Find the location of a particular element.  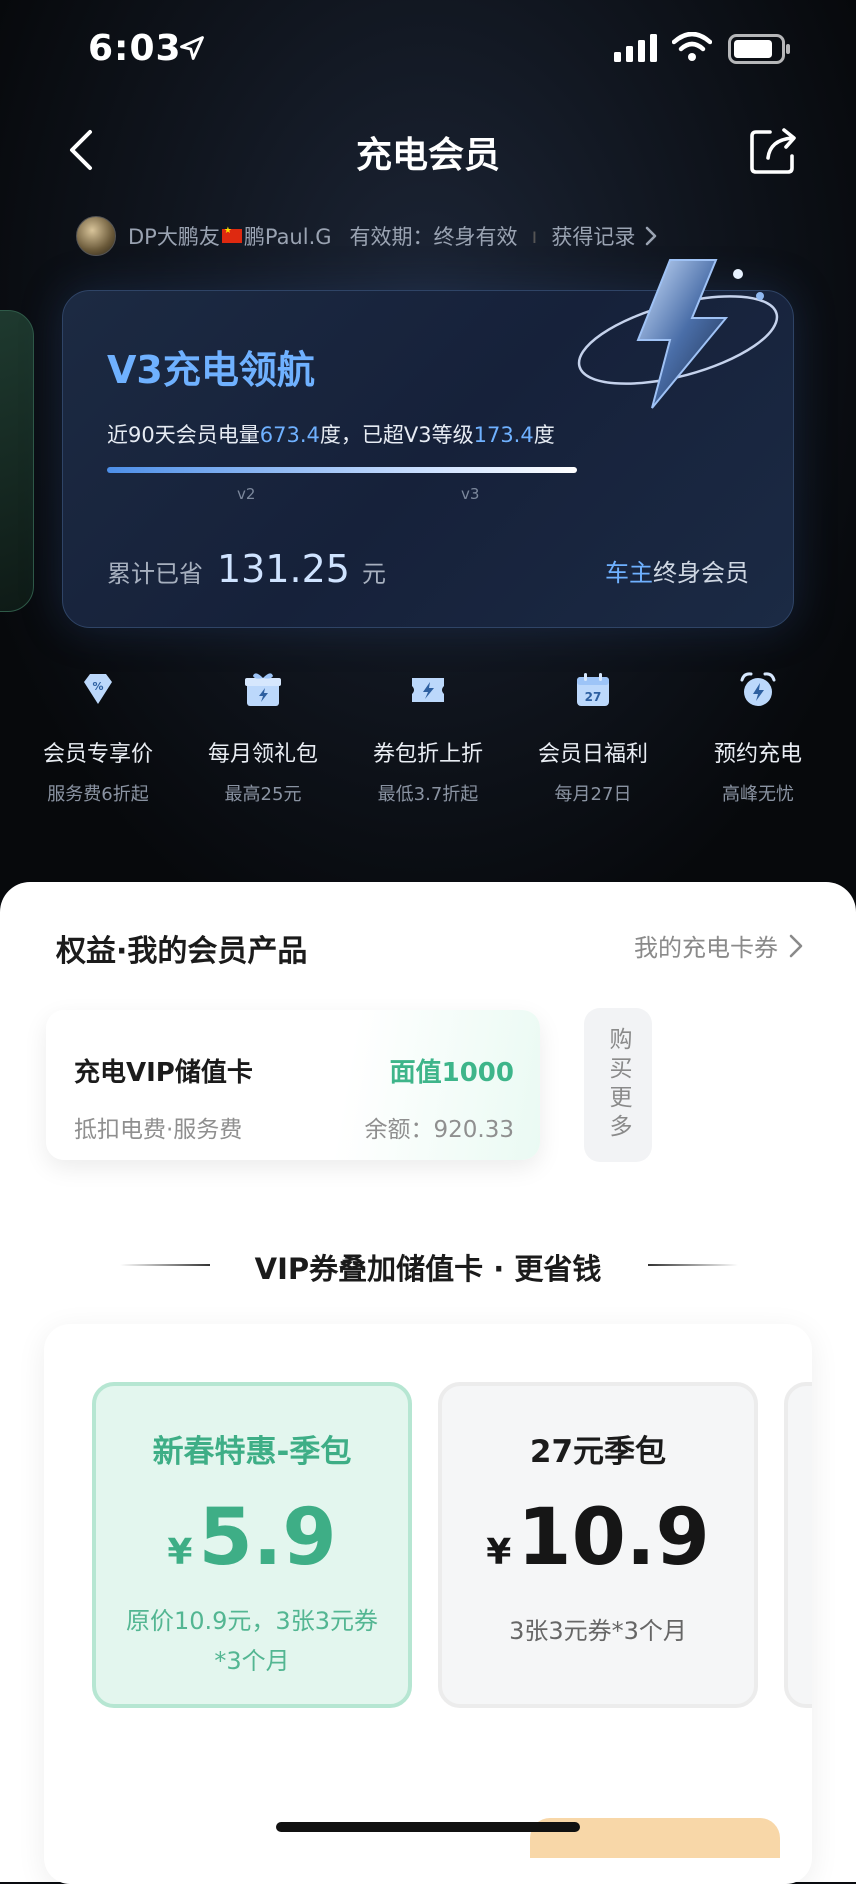

benefit-sub: 最低3.7折起 is located at coordinates (428, 794).